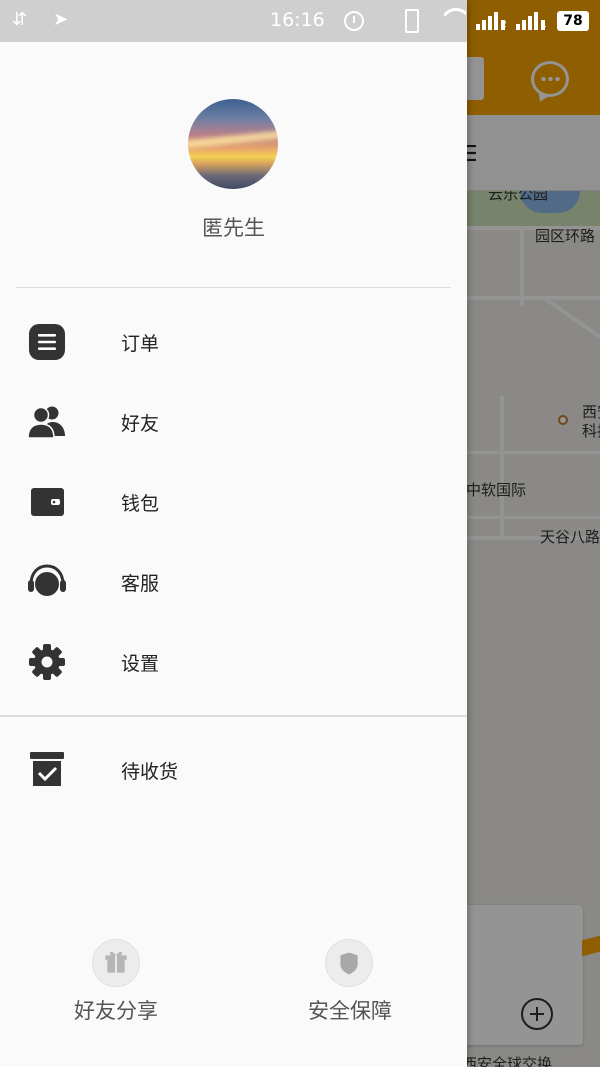 This screenshot has height=1067, width=600. What do you see at coordinates (233, 582) in the screenshot?
I see `menu-item-customer-service: 客服` at bounding box center [233, 582].